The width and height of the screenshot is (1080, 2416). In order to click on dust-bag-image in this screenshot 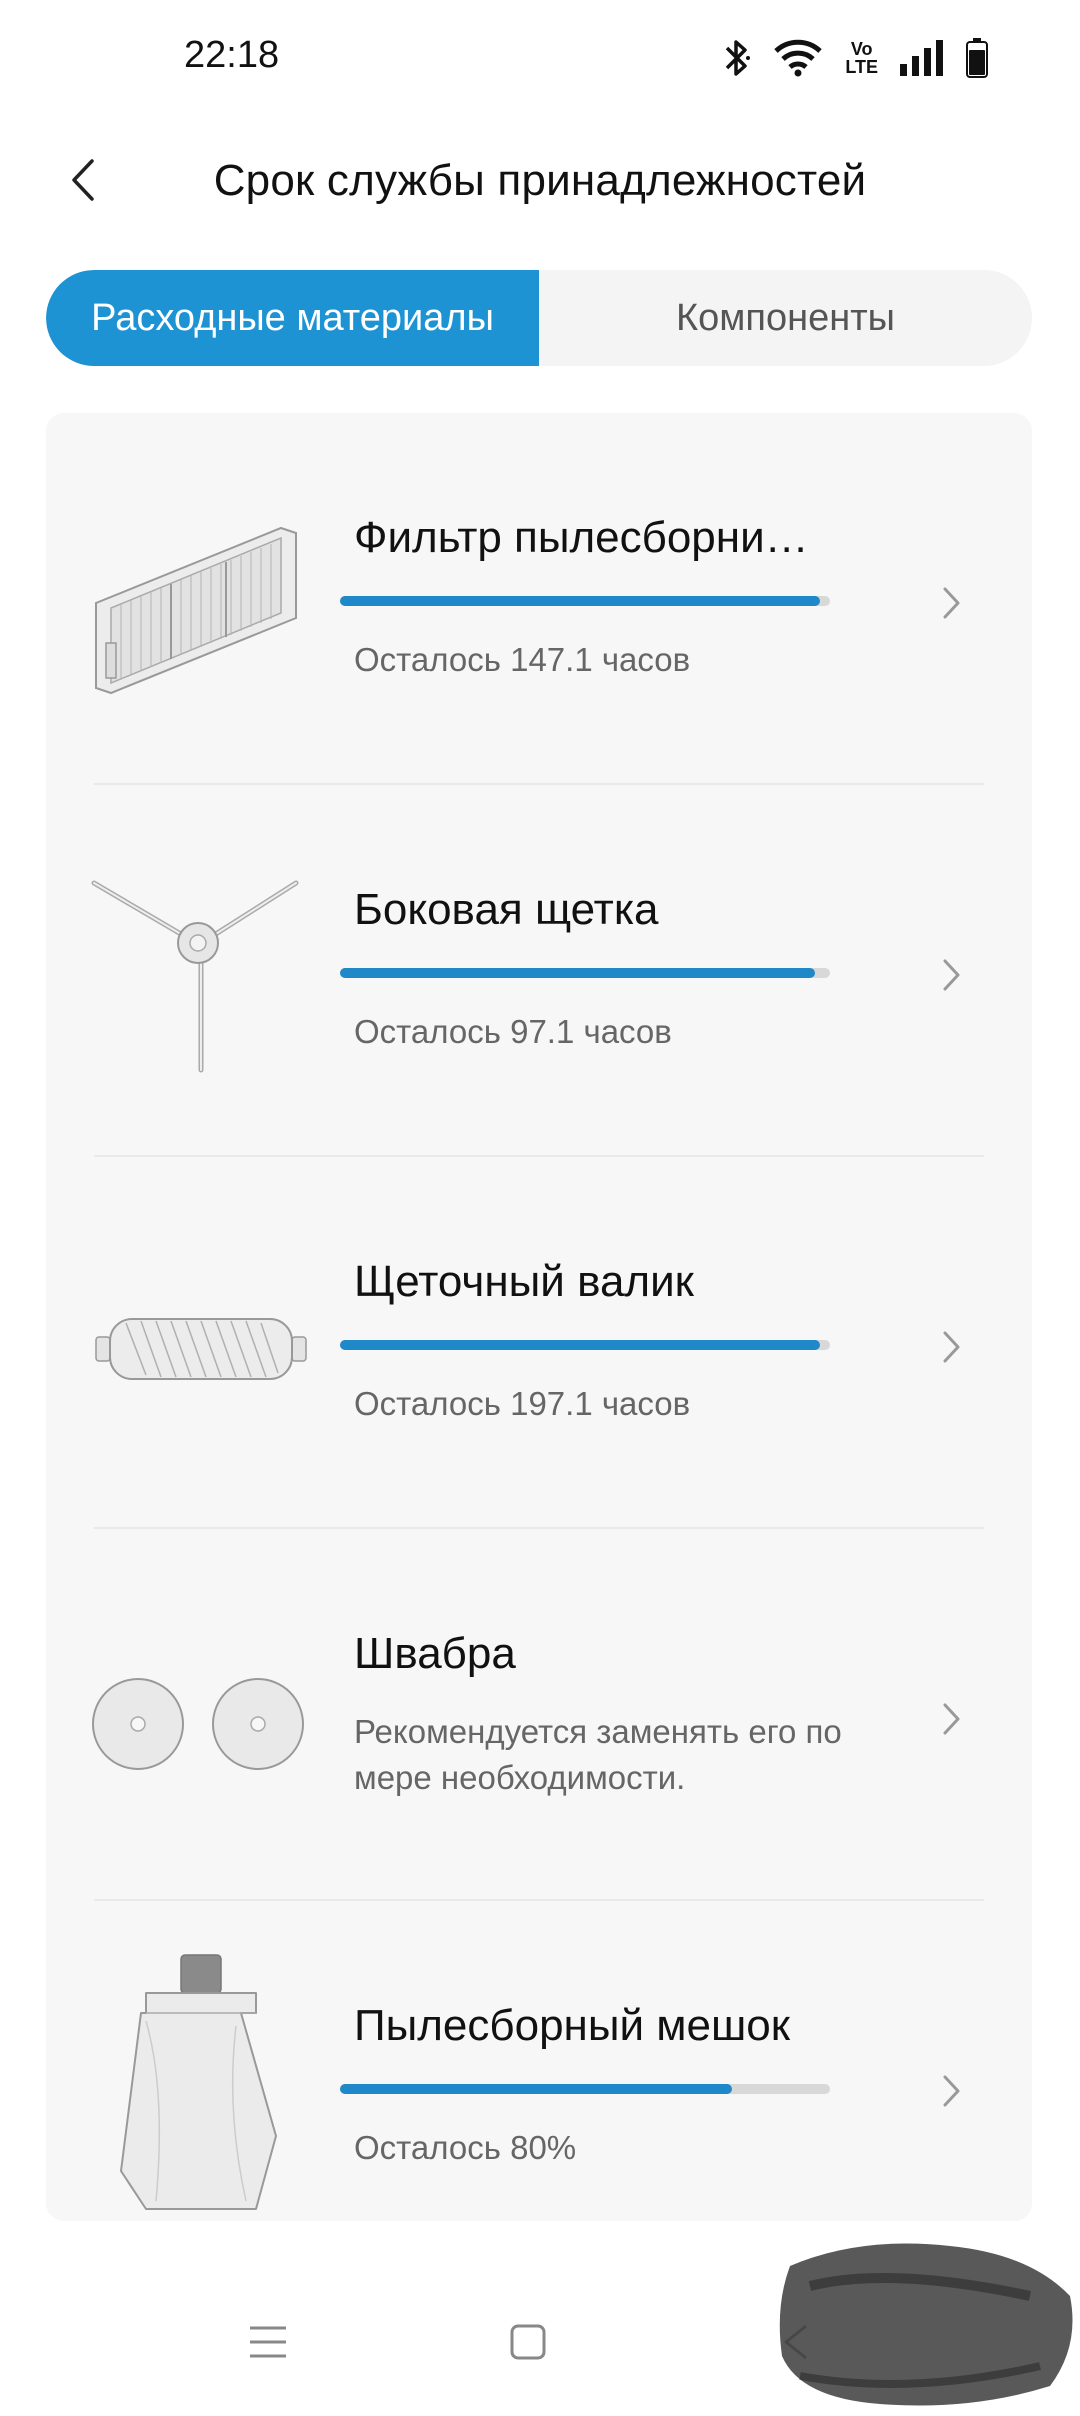, I will do `click(198, 2082)`.